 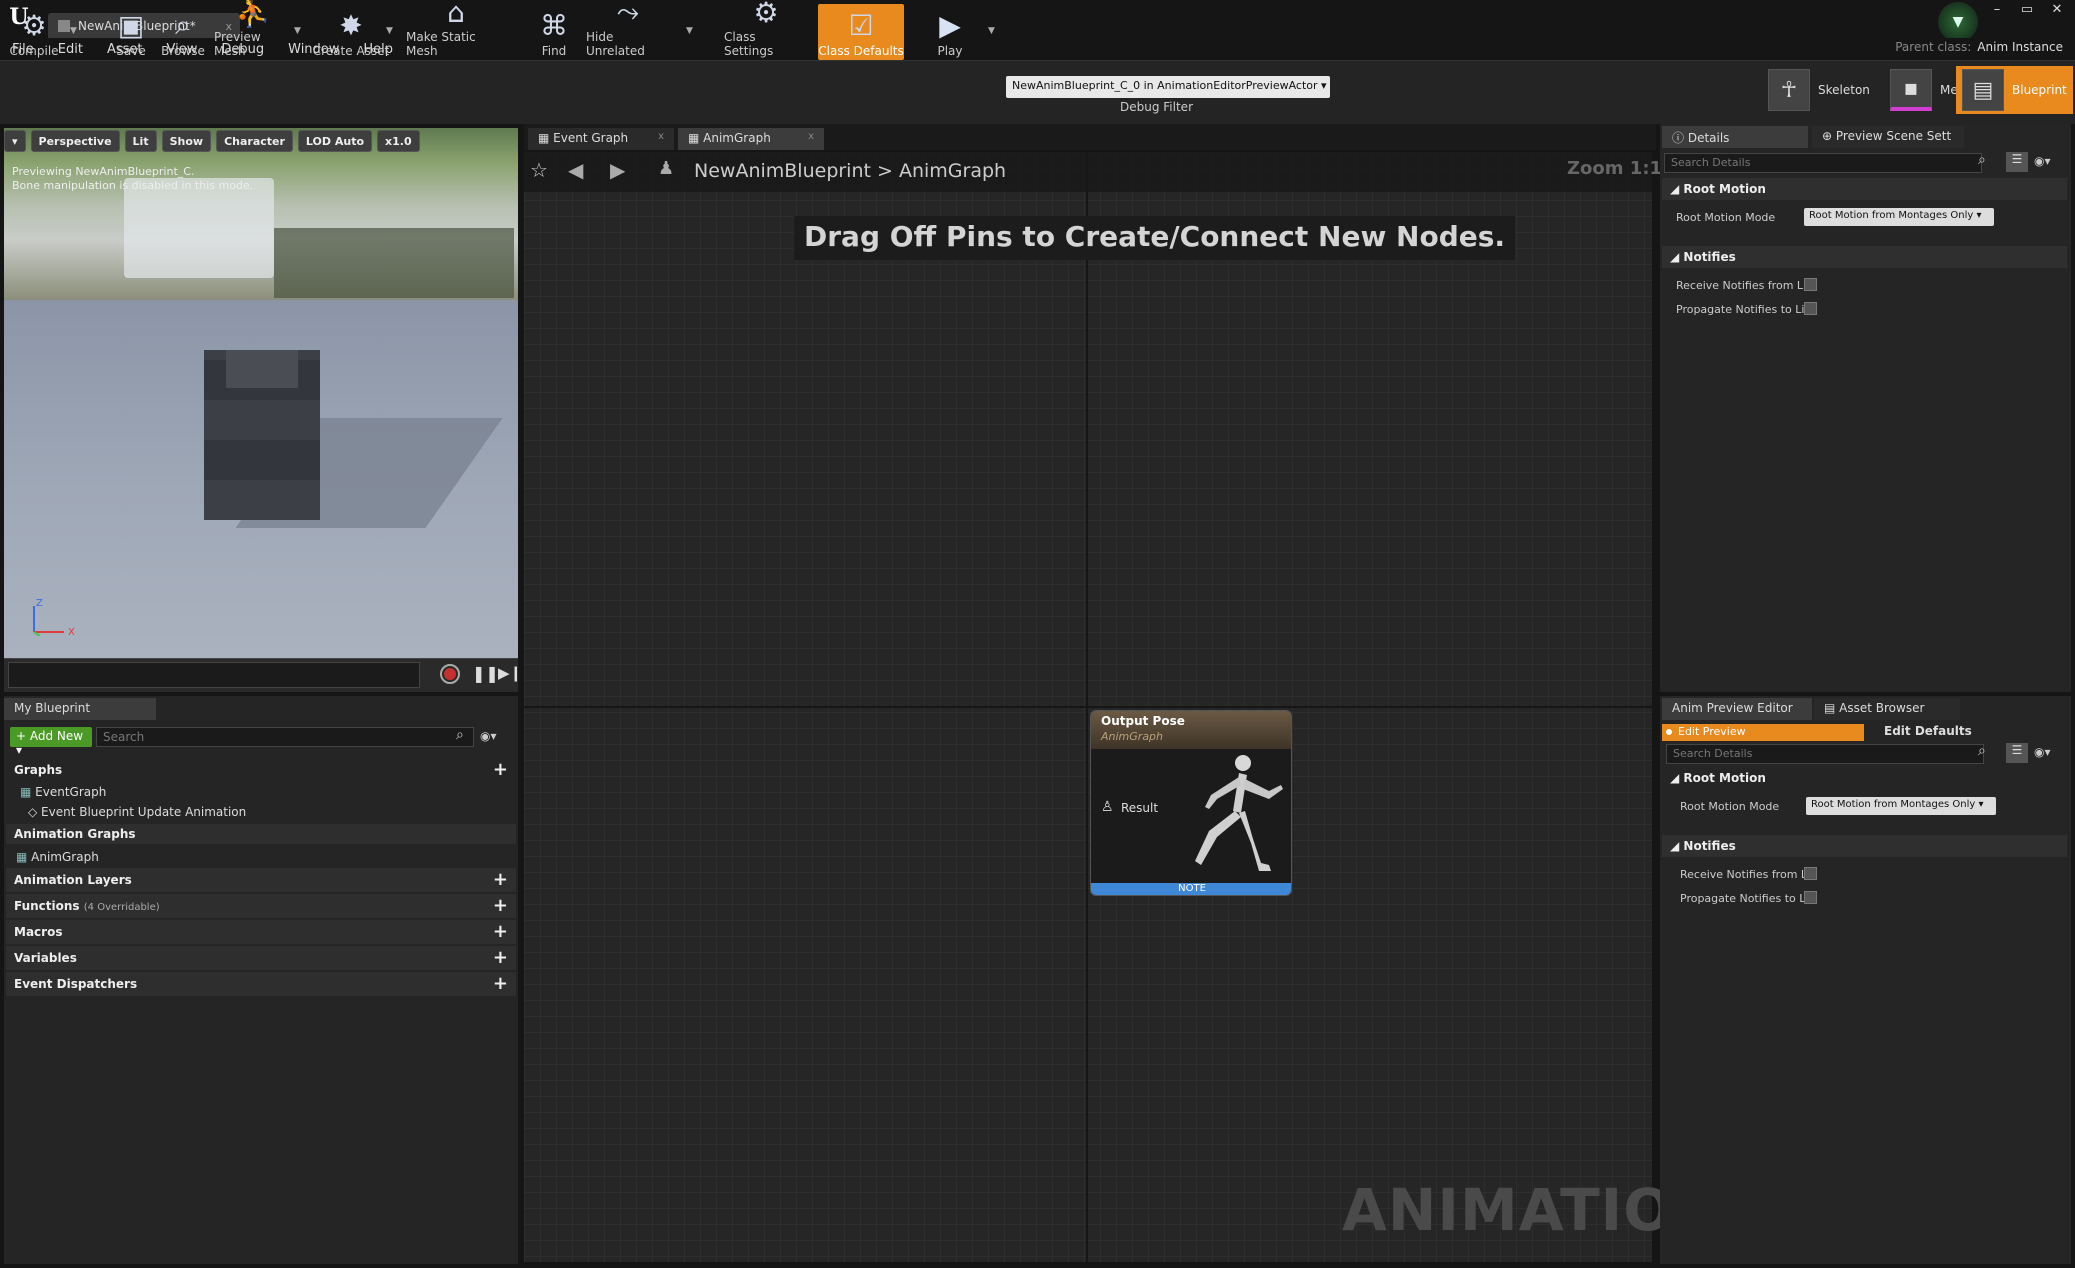 I want to click on section-graphs: Graphs +, so click(x=261, y=770).